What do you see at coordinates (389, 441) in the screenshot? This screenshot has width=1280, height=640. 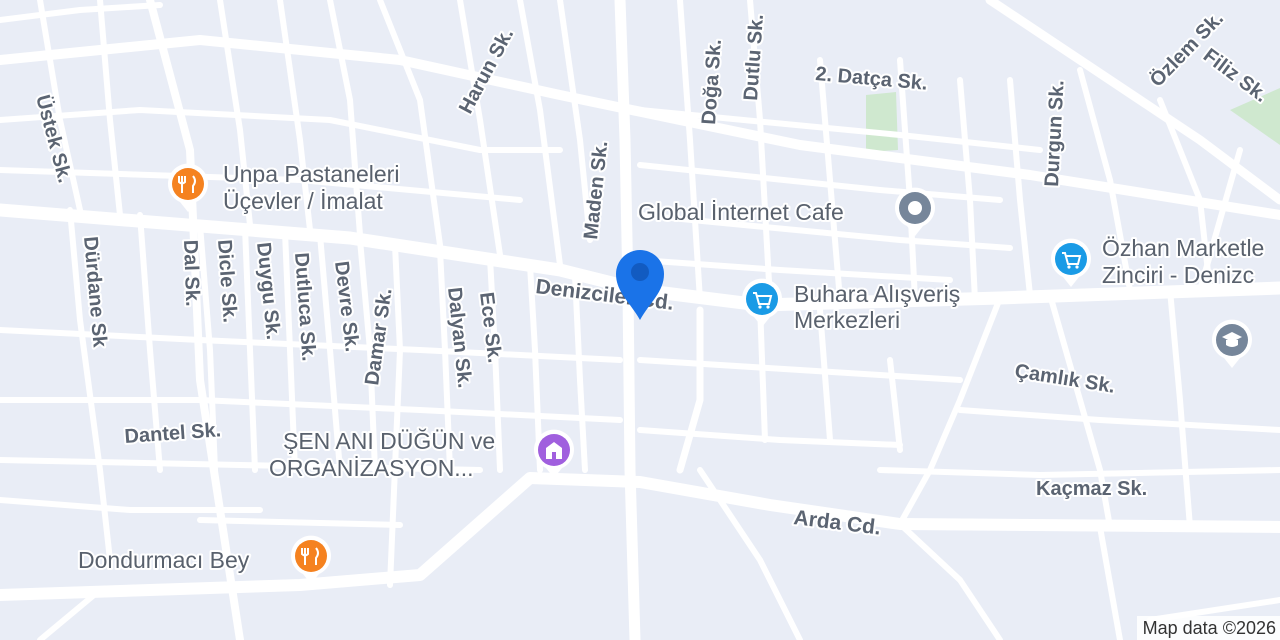 I see `poi-label-sen-line1: ŞEN ANI DÜĞÜN ve` at bounding box center [389, 441].